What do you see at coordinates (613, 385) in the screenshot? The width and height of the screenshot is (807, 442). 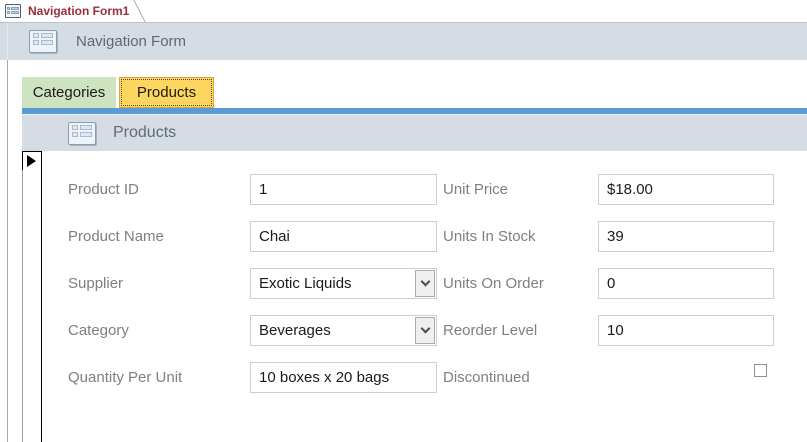 I see `field-row-discontinued: Discontinued` at bounding box center [613, 385].